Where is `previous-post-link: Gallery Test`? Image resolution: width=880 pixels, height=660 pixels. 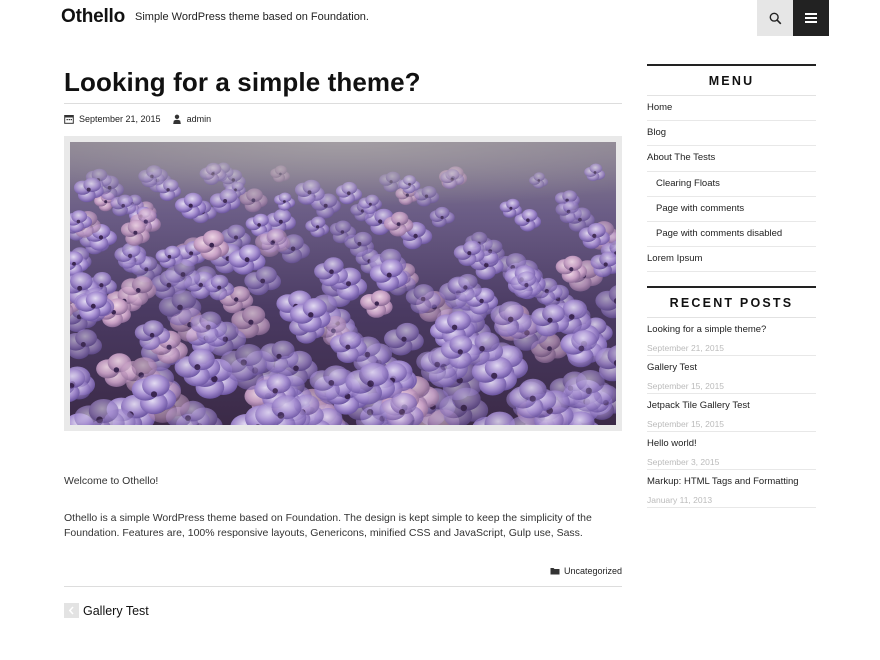
previous-post-link: Gallery Test is located at coordinates (106, 610).